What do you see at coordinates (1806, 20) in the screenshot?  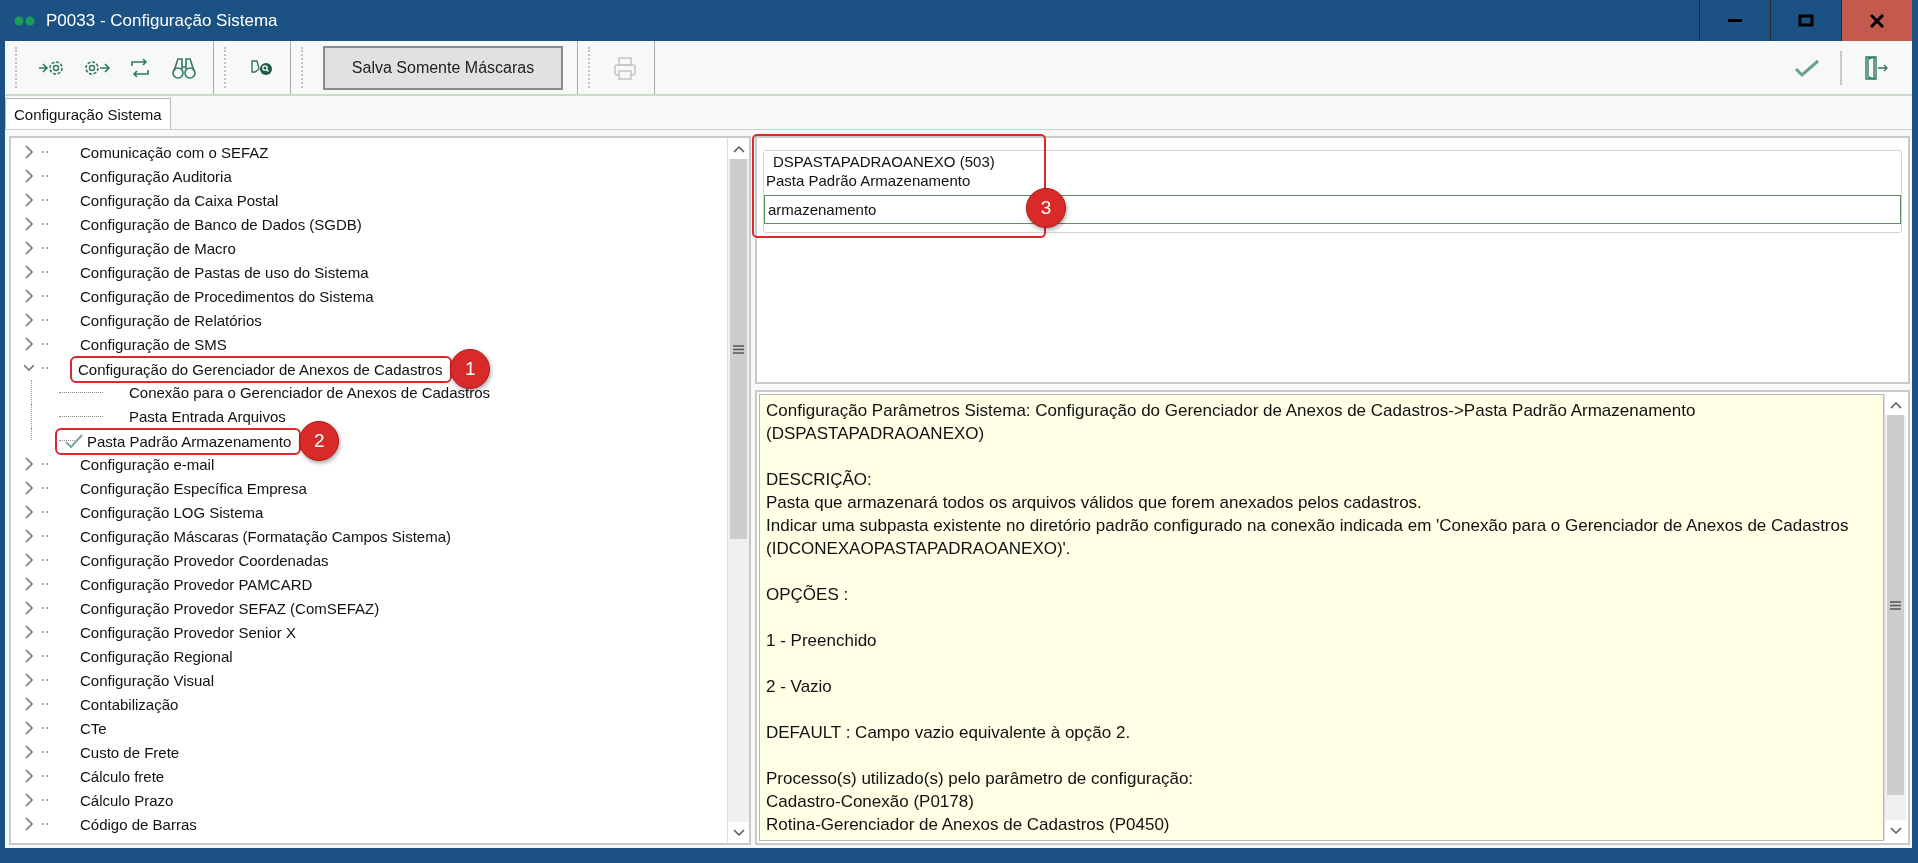 I see `maximize-icon` at bounding box center [1806, 20].